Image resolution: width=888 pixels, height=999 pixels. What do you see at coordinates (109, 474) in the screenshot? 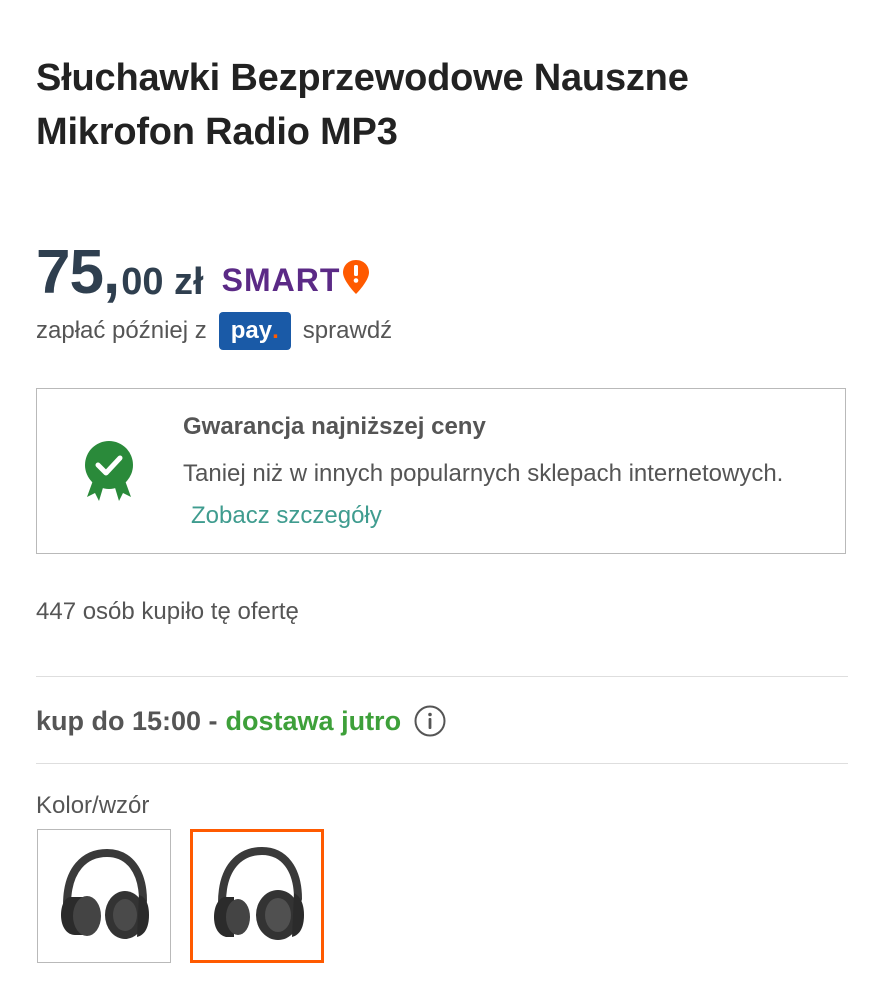
I see `guarantee-badge-icon` at bounding box center [109, 474].